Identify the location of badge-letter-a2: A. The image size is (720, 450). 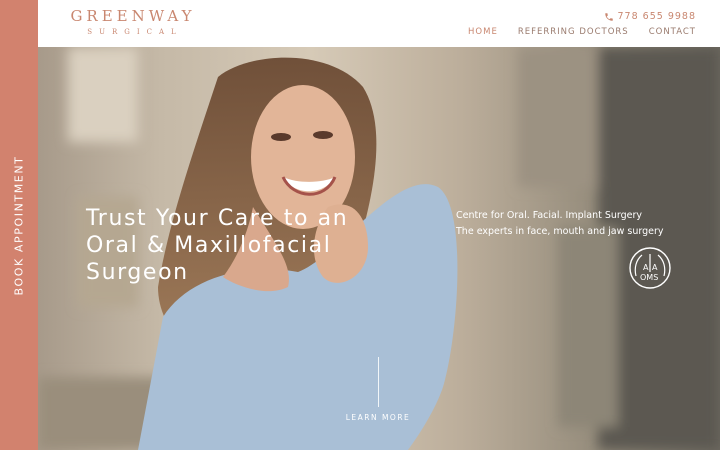
(655, 267).